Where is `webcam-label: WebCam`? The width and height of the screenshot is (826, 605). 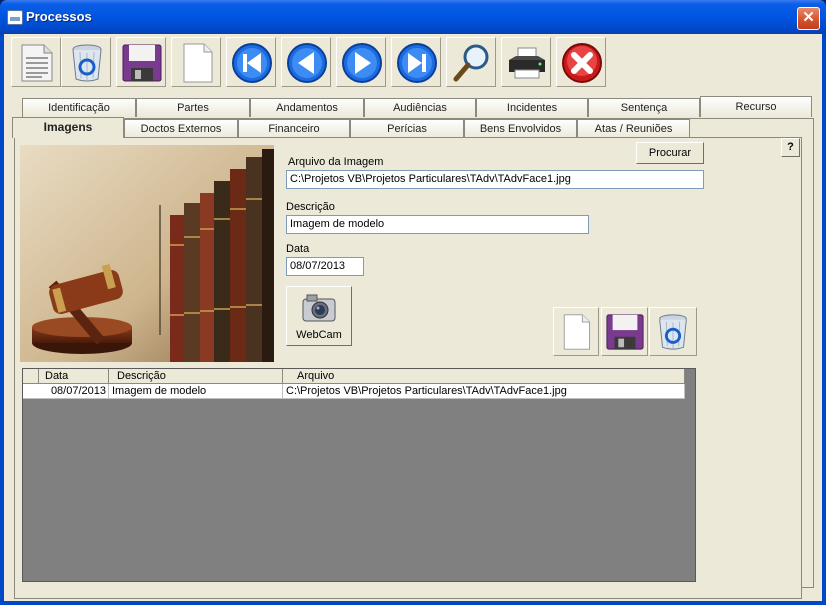 webcam-label: WebCam is located at coordinates (319, 335).